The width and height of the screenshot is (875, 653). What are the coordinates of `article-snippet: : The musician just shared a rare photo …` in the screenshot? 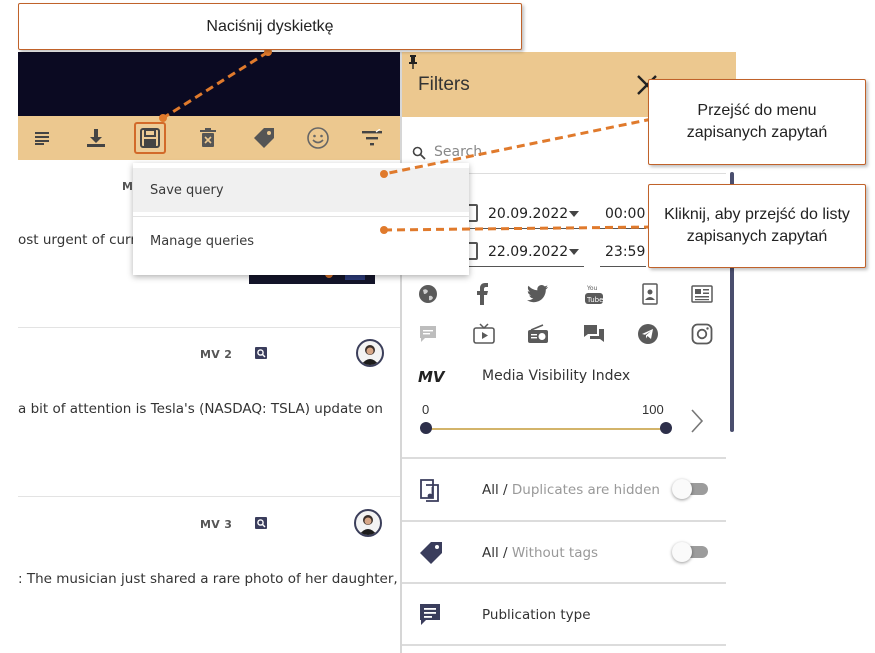 It's located at (208, 579).